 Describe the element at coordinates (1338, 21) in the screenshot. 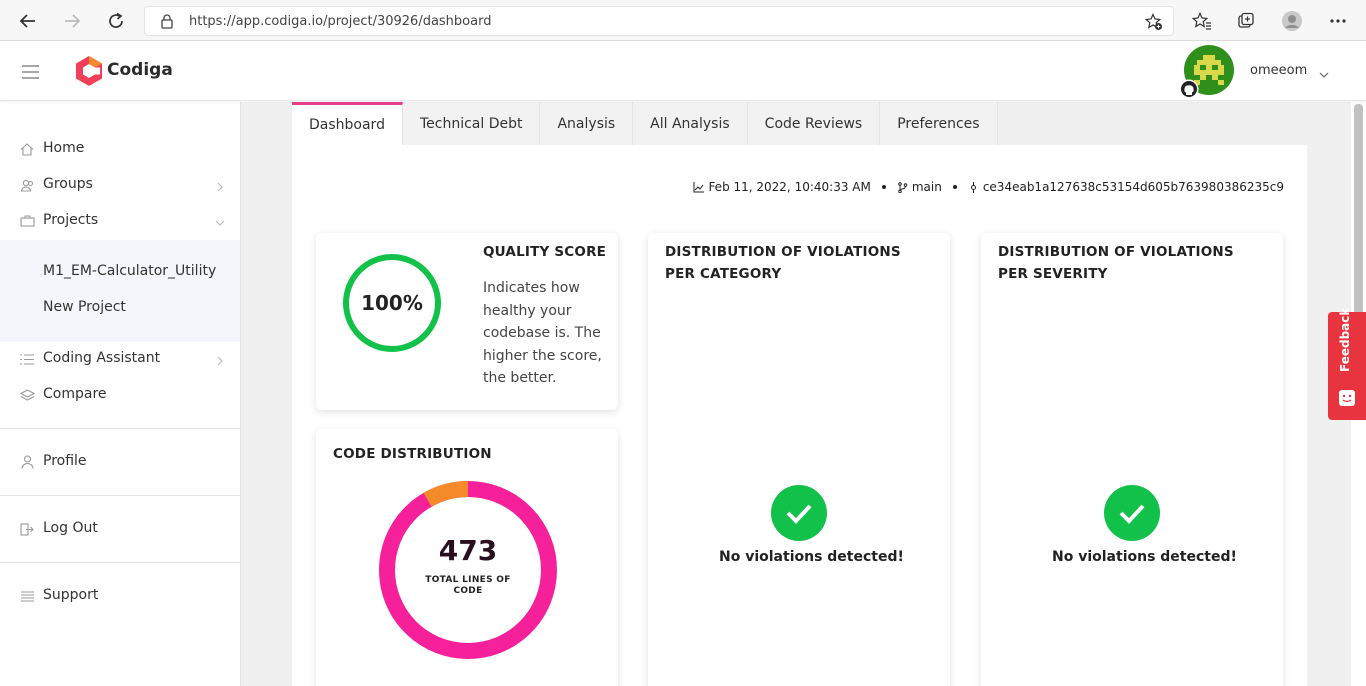

I see `more-options-icon` at that location.